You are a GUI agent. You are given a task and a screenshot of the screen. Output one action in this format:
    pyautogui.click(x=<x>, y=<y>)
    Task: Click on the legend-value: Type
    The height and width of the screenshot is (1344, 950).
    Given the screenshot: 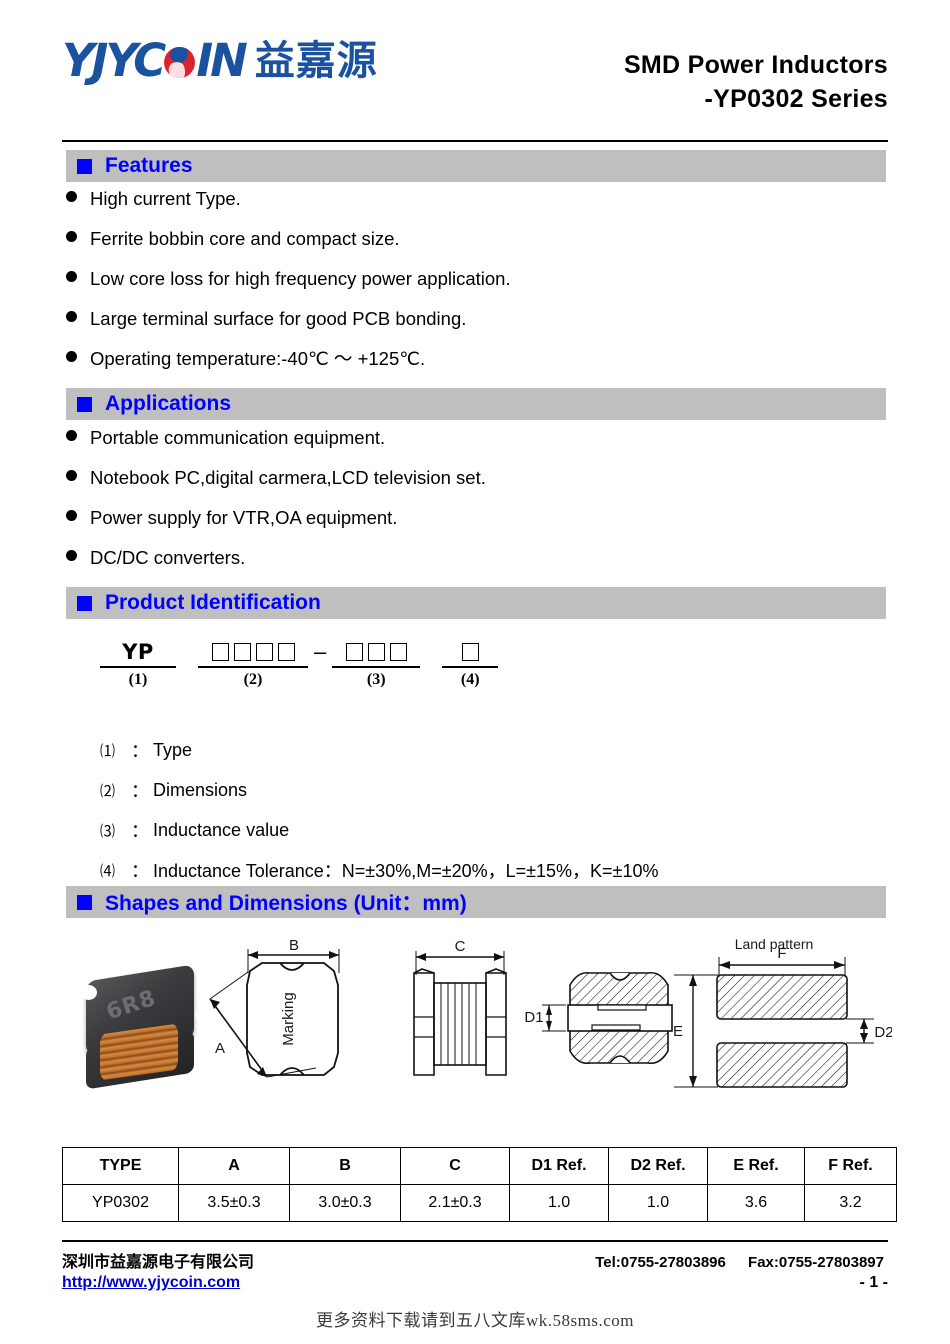 What is the action you would take?
    pyautogui.click(x=173, y=749)
    